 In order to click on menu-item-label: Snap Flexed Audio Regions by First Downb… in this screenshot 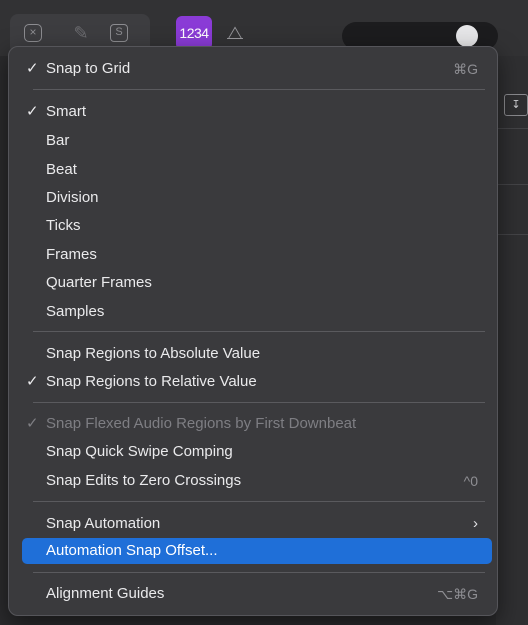, I will do `click(201, 423)`.